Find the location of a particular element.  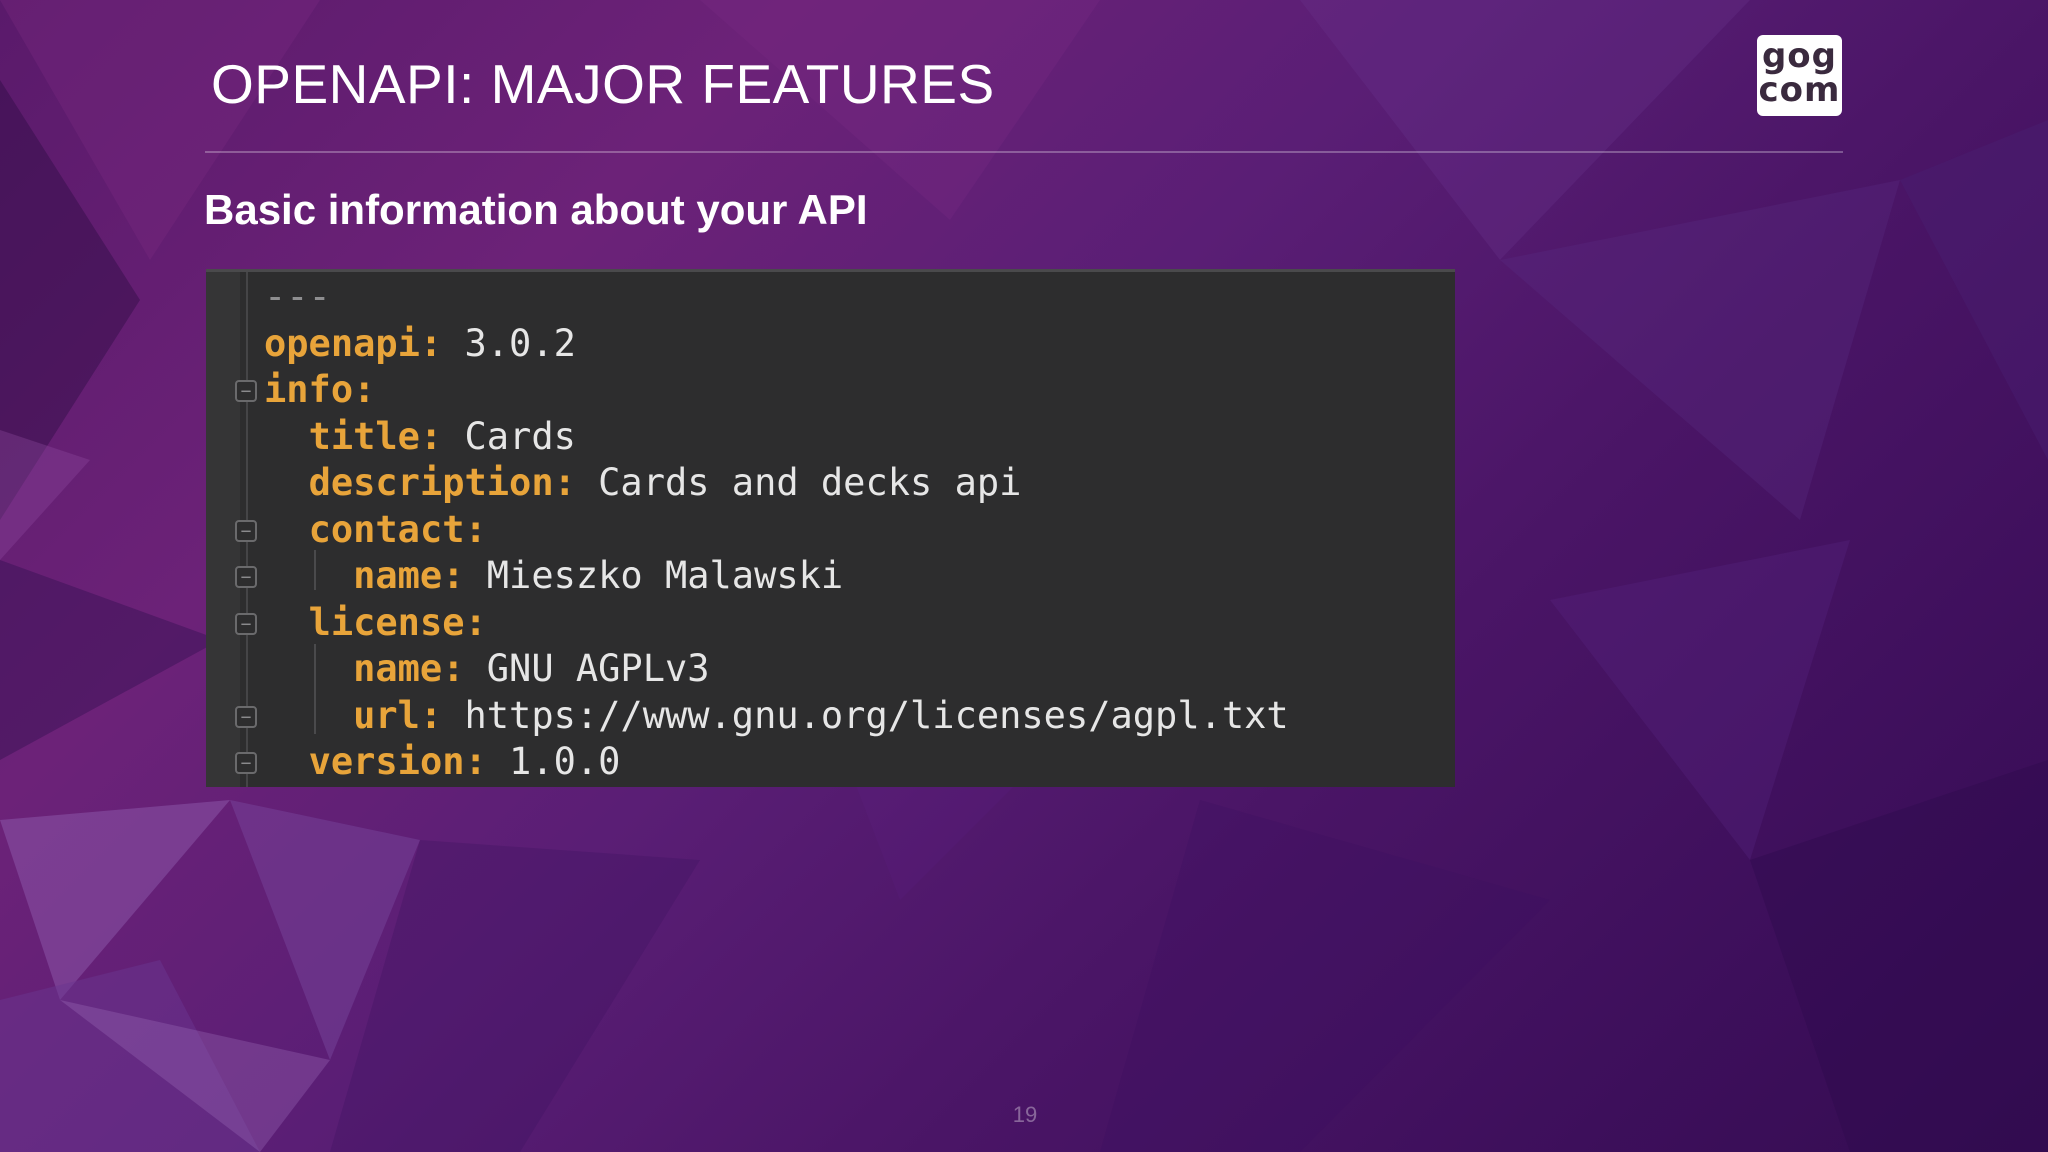

code-line: contact: is located at coordinates (776, 530).